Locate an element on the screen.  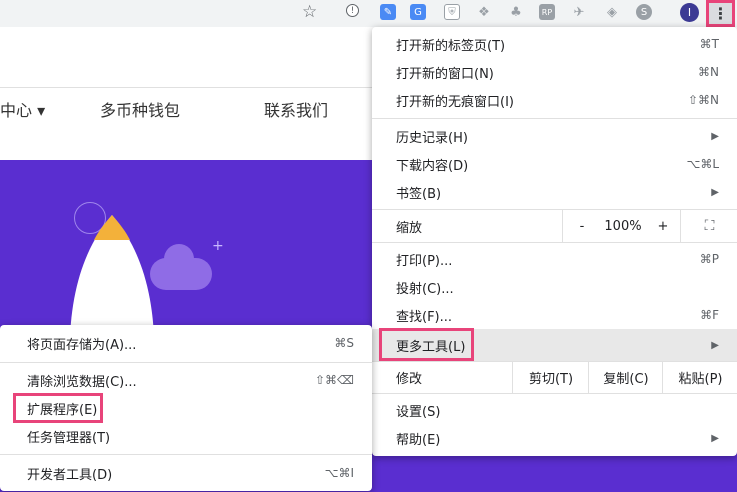
menu-history: 历史记录(H) ▶ is located at coordinates (554, 136).